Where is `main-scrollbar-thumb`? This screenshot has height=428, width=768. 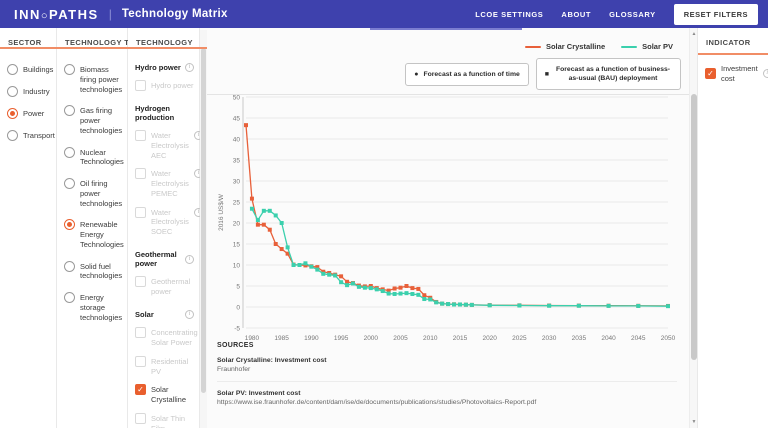
main-scrollbar-thumb is located at coordinates (694, 227).